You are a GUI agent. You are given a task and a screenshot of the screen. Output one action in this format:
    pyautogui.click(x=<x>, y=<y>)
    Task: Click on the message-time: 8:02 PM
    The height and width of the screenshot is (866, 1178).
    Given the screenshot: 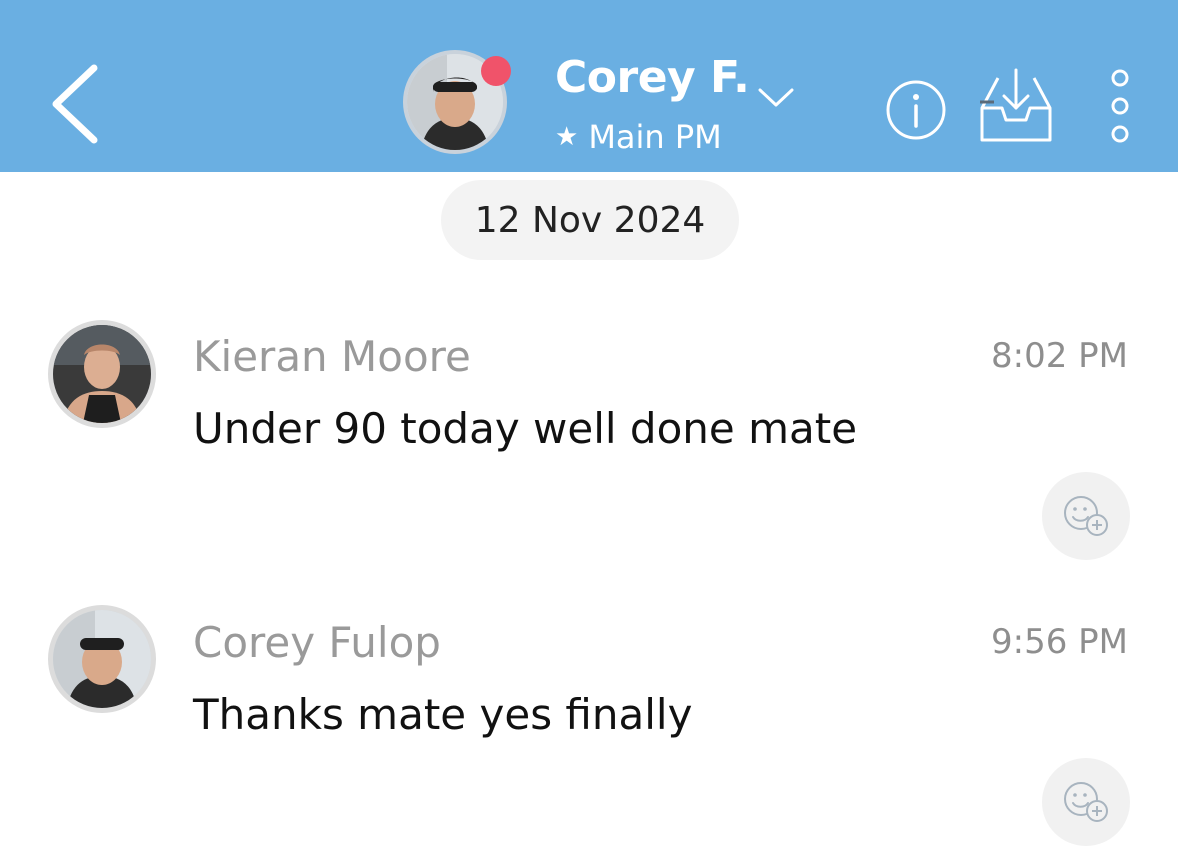 What is the action you would take?
    pyautogui.click(x=1059, y=356)
    